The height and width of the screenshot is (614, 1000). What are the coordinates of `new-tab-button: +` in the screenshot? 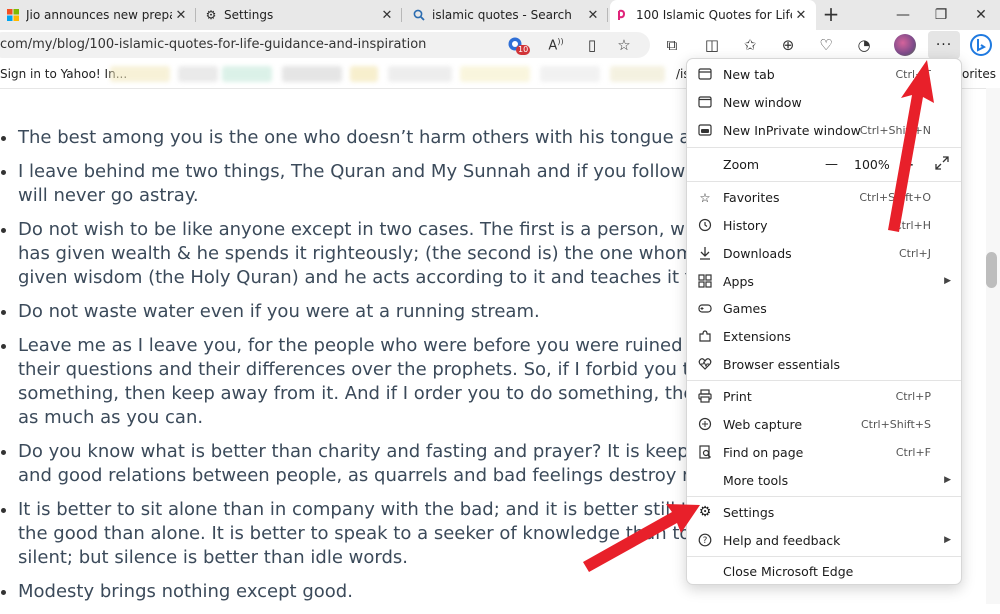 It's located at (831, 15).